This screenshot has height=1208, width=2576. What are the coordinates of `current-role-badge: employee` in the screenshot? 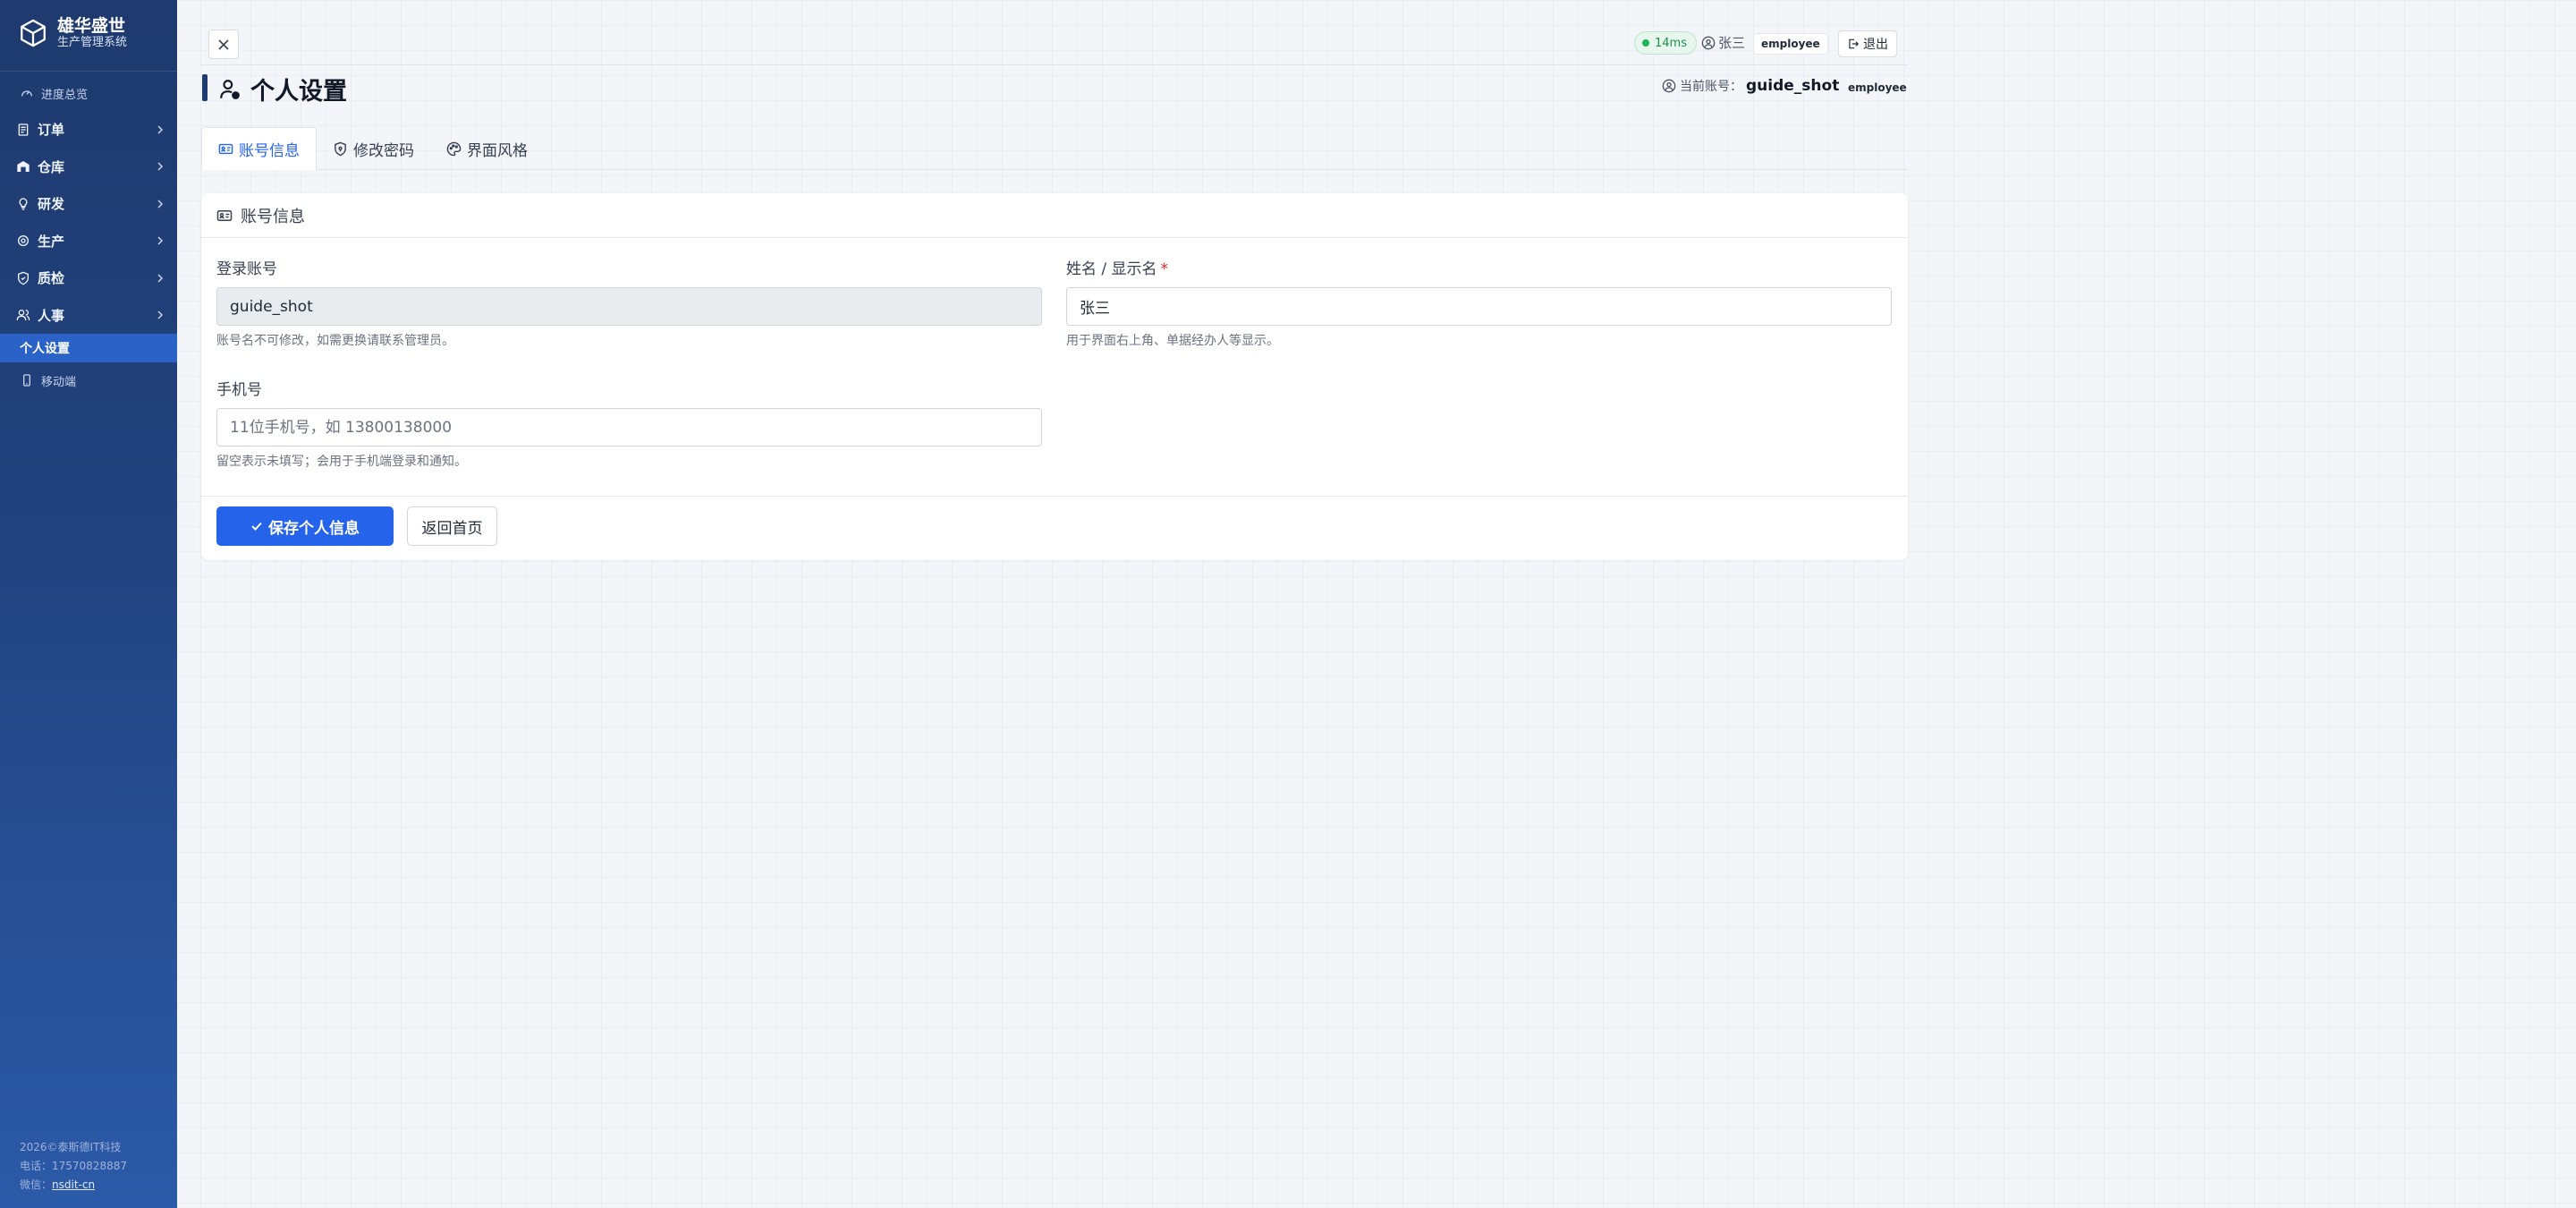 It's located at (1877, 87).